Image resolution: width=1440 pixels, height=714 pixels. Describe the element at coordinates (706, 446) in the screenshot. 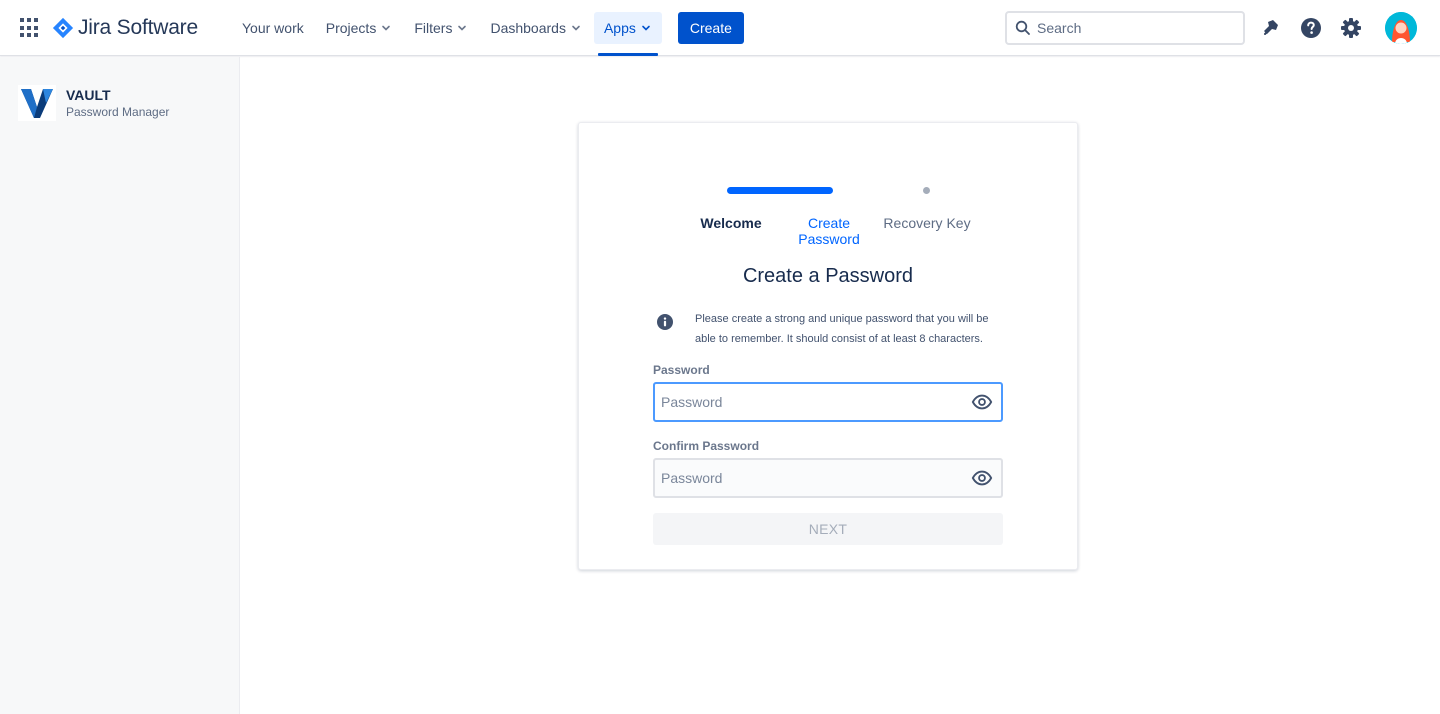

I see `confirm-password-label: Confirm Password` at that location.